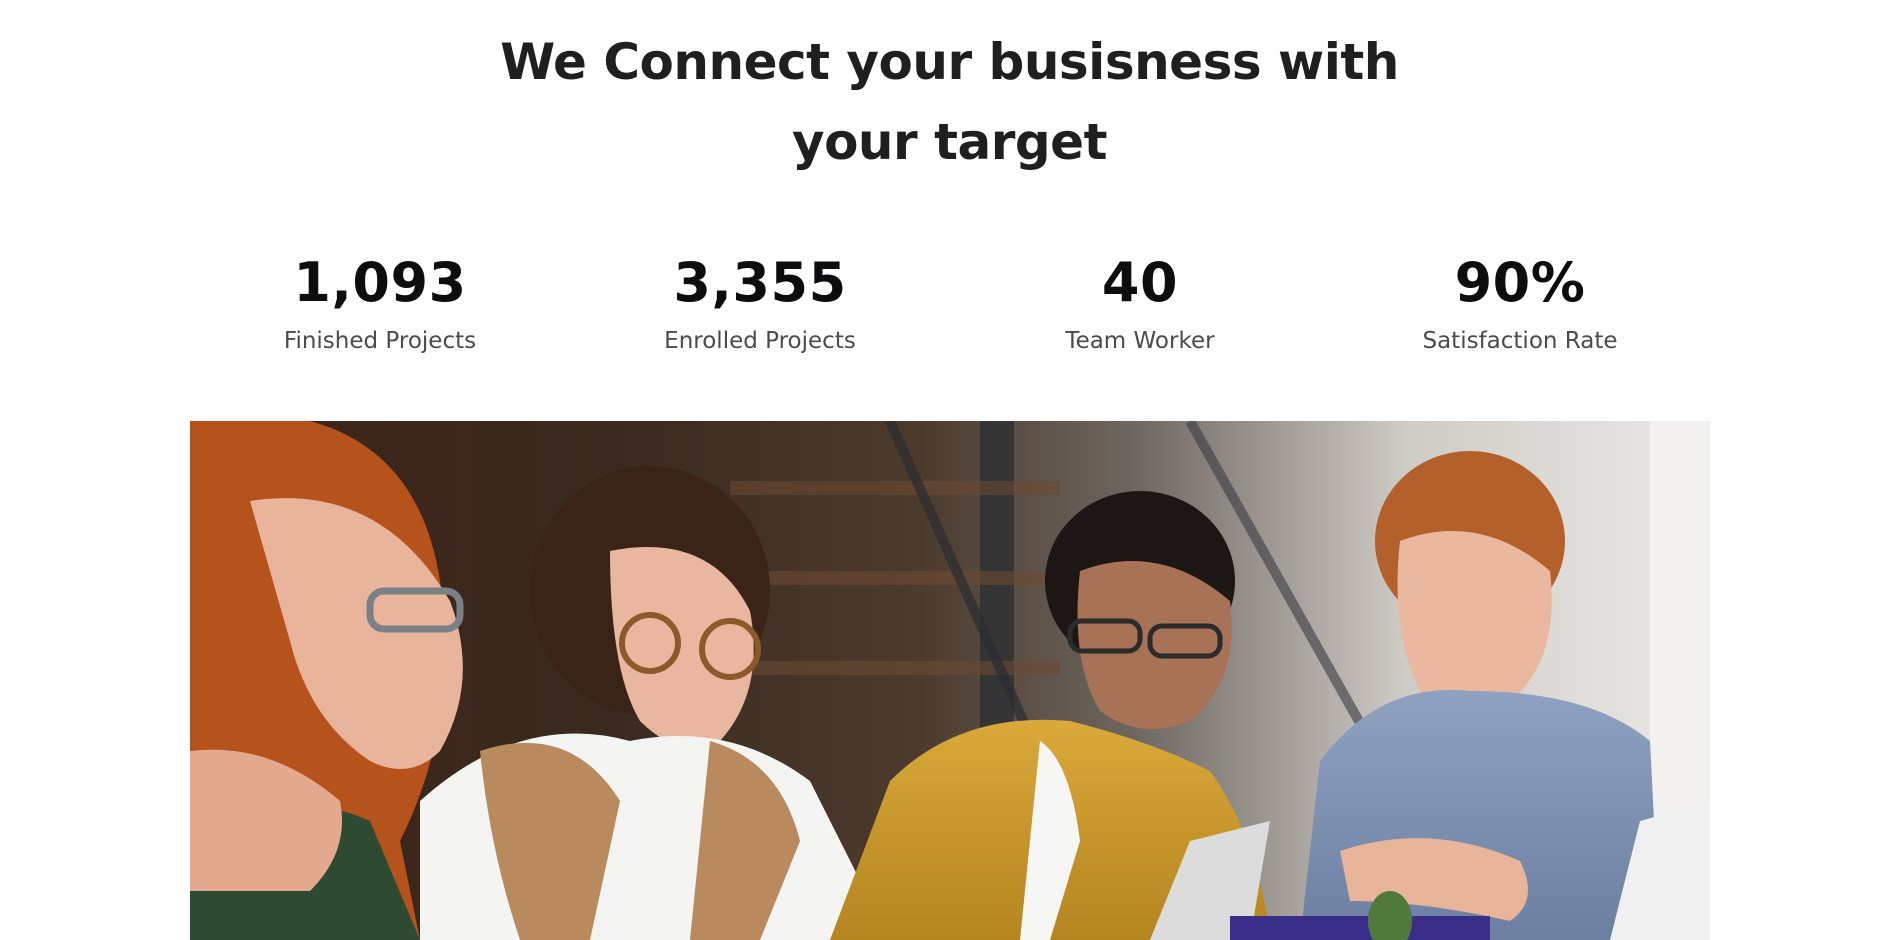 This screenshot has height=940, width=1899. What do you see at coordinates (949, 142) in the screenshot?
I see `heading-line-2: your target` at bounding box center [949, 142].